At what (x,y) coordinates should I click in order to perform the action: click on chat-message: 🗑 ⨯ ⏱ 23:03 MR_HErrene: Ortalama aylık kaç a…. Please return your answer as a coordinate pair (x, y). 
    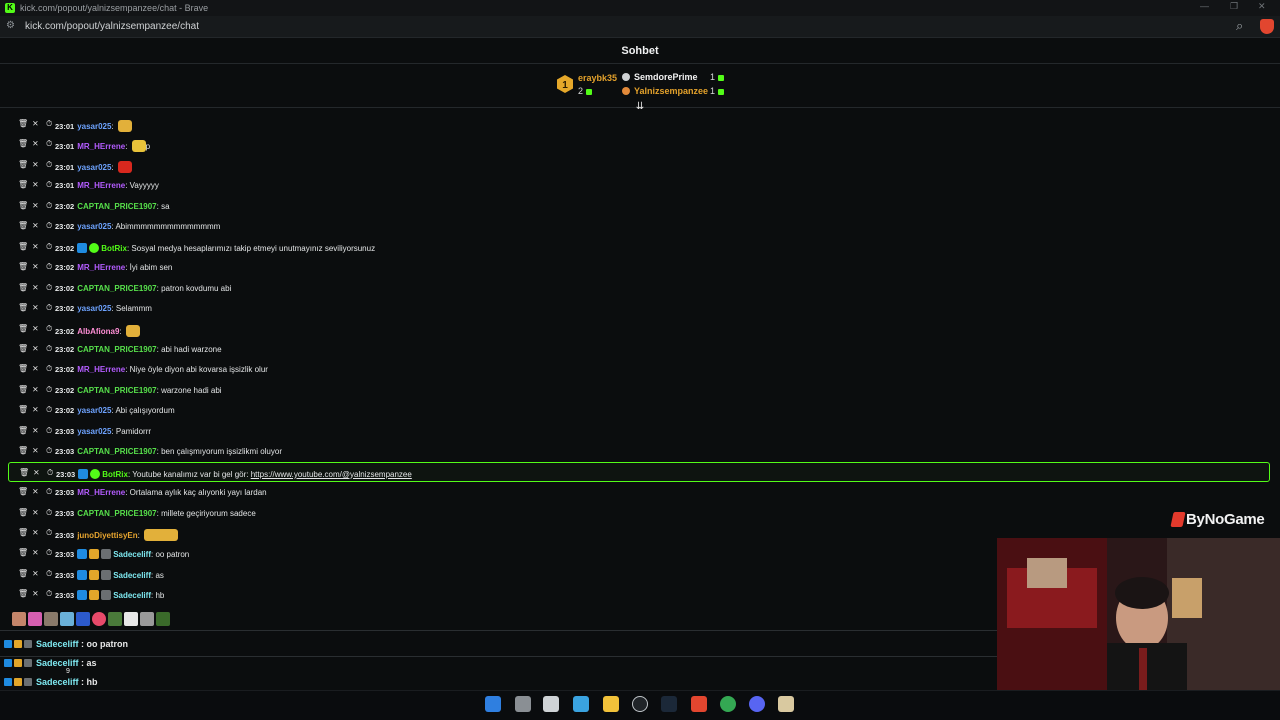
    Looking at the image, I should click on (639, 492).